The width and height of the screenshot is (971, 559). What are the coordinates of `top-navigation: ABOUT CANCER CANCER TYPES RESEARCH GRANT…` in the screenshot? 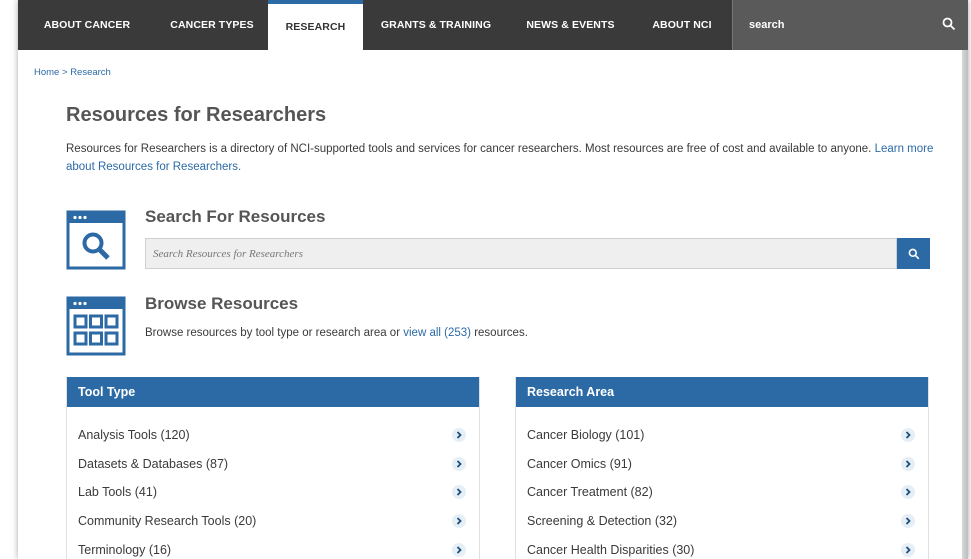 It's located at (493, 25).